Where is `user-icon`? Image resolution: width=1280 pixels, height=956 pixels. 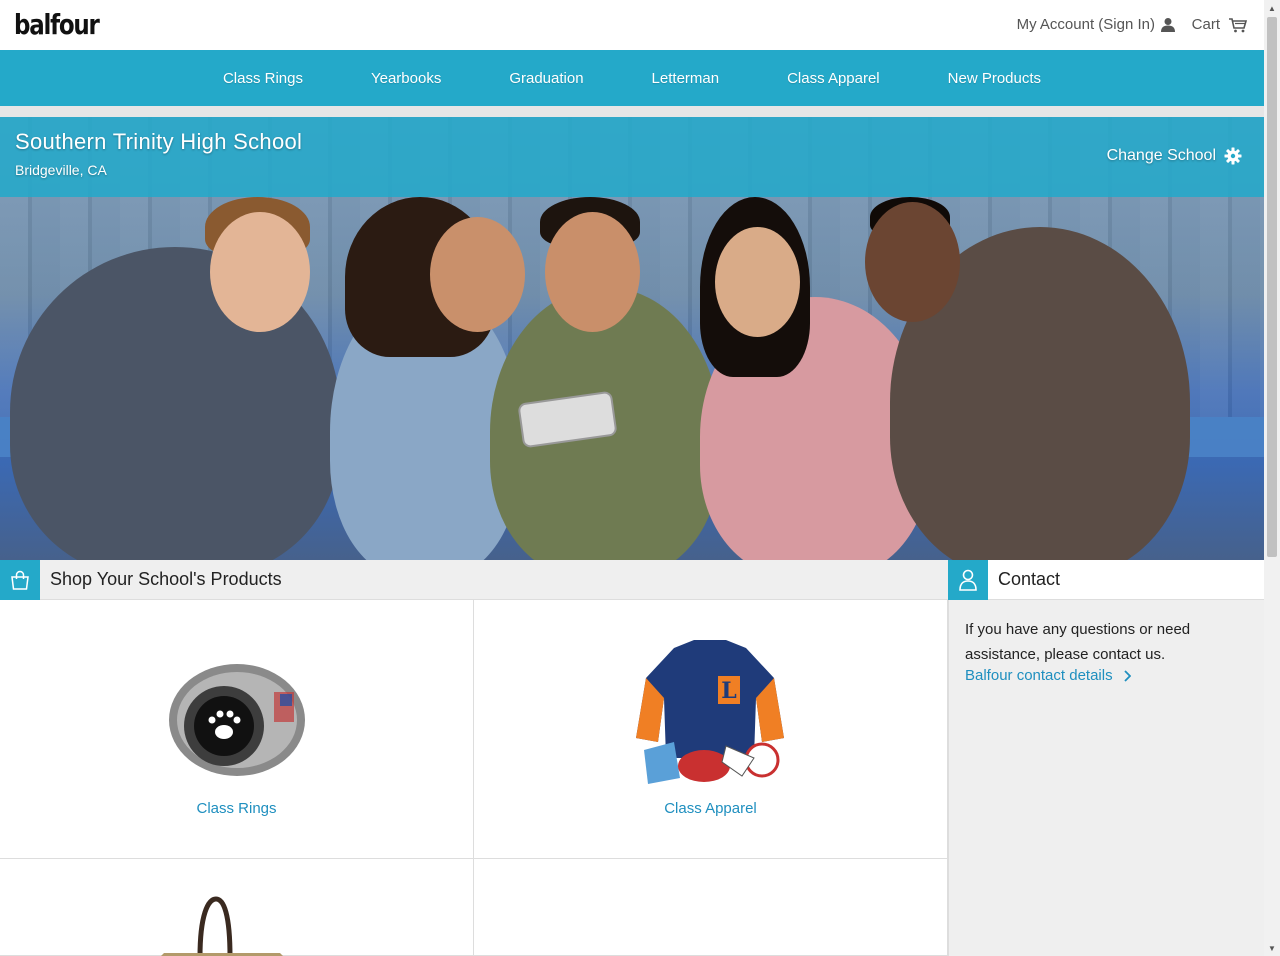 user-icon is located at coordinates (1168, 24).